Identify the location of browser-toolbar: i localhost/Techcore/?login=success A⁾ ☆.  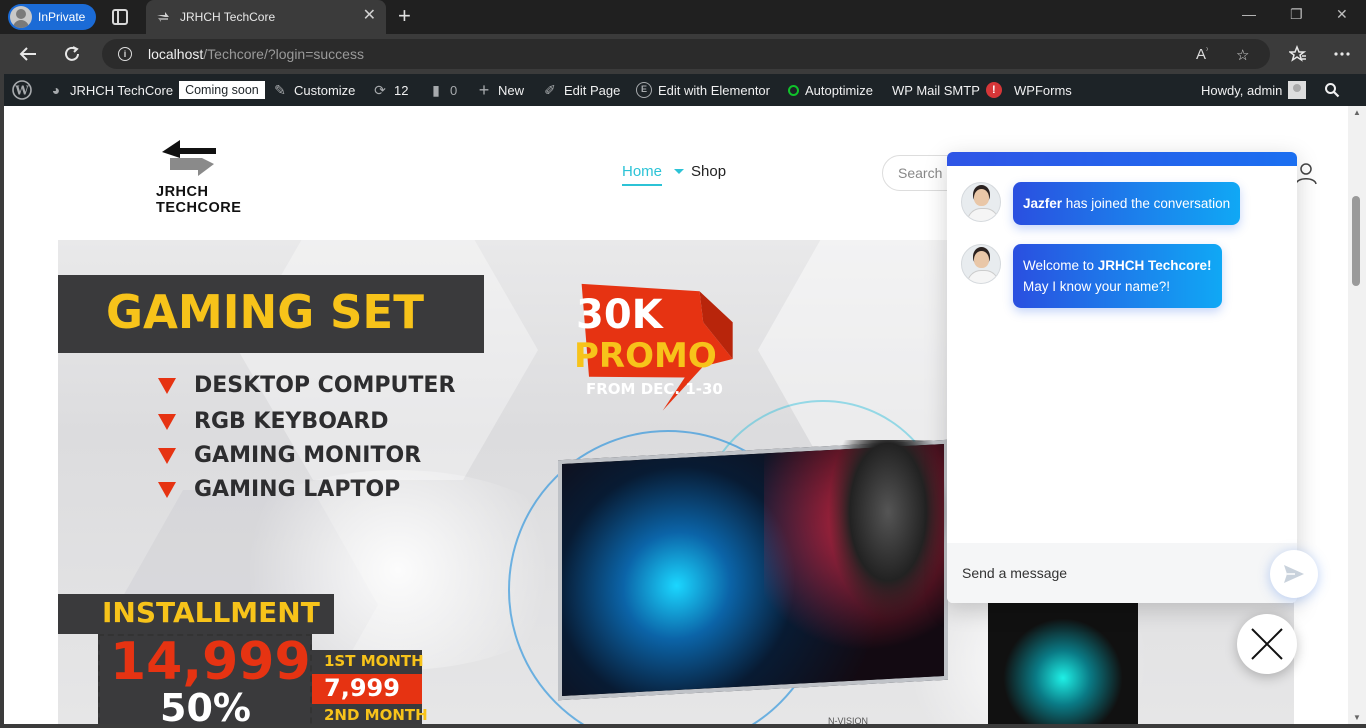
(683, 54).